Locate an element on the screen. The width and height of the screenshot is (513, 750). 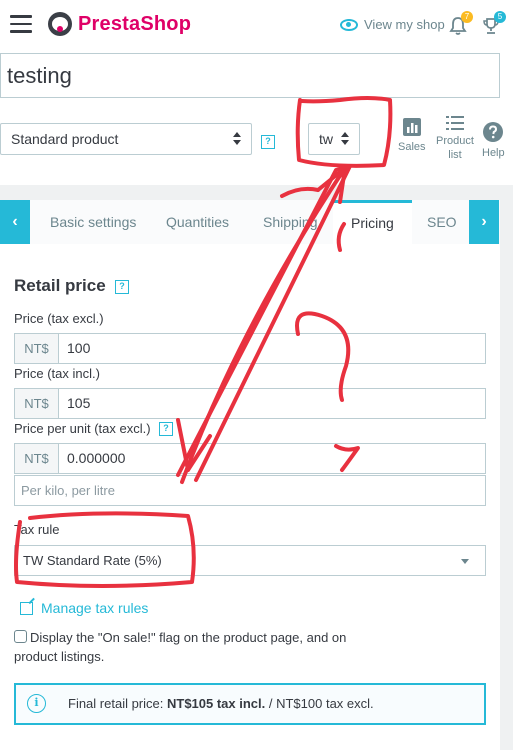
price-excl-value: 100 is located at coordinates (79, 348).